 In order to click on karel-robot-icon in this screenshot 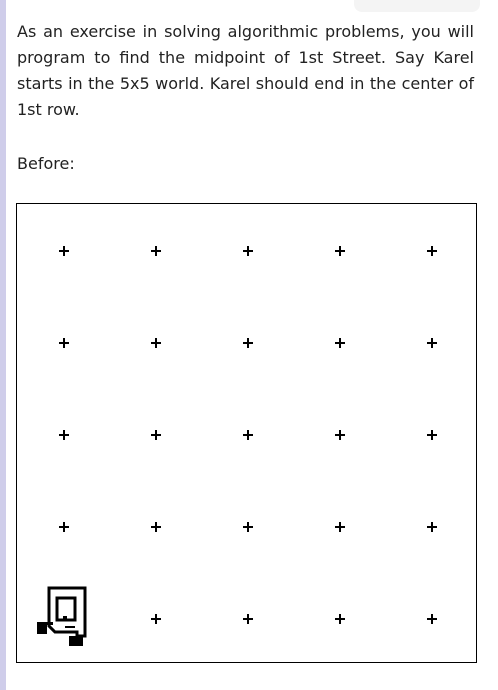, I will do `click(62, 616)`.